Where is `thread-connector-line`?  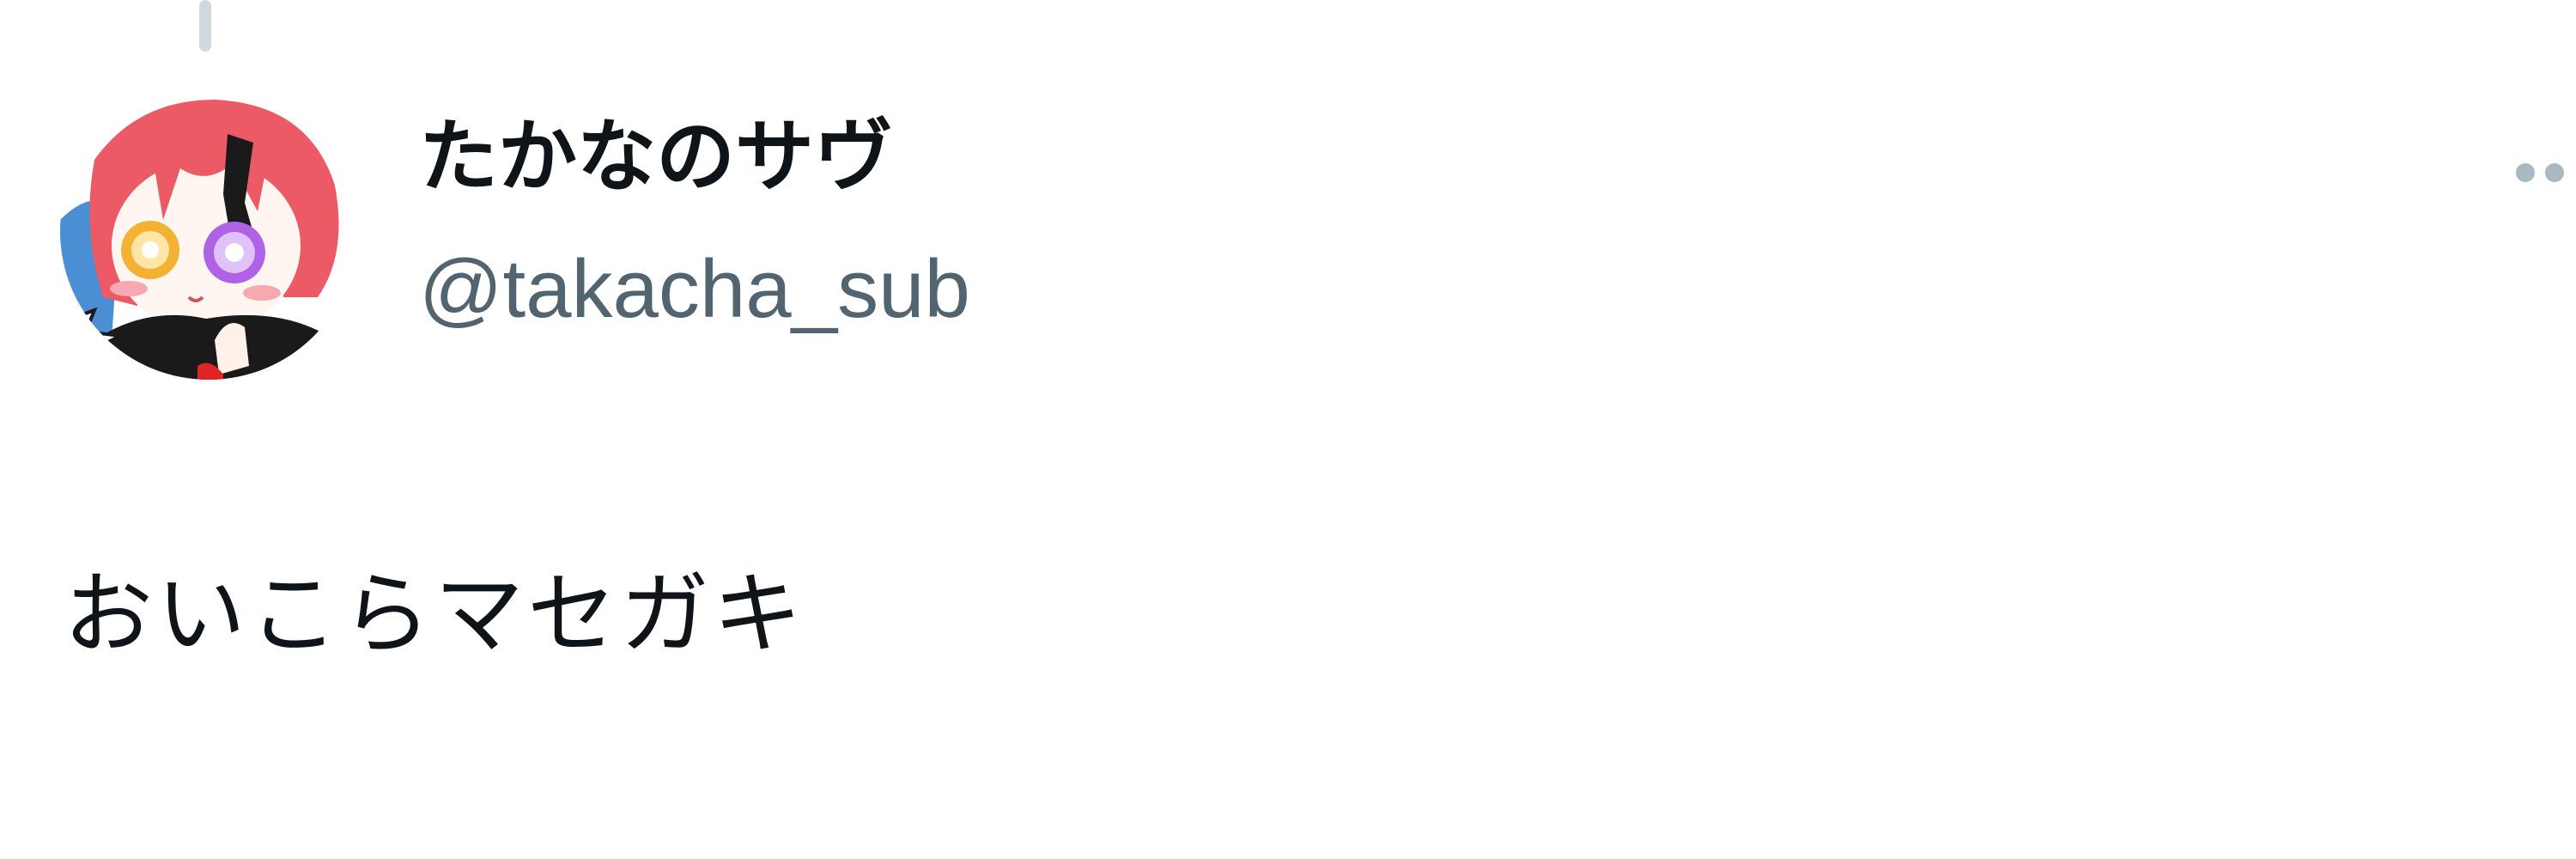 thread-connector-line is located at coordinates (205, 26).